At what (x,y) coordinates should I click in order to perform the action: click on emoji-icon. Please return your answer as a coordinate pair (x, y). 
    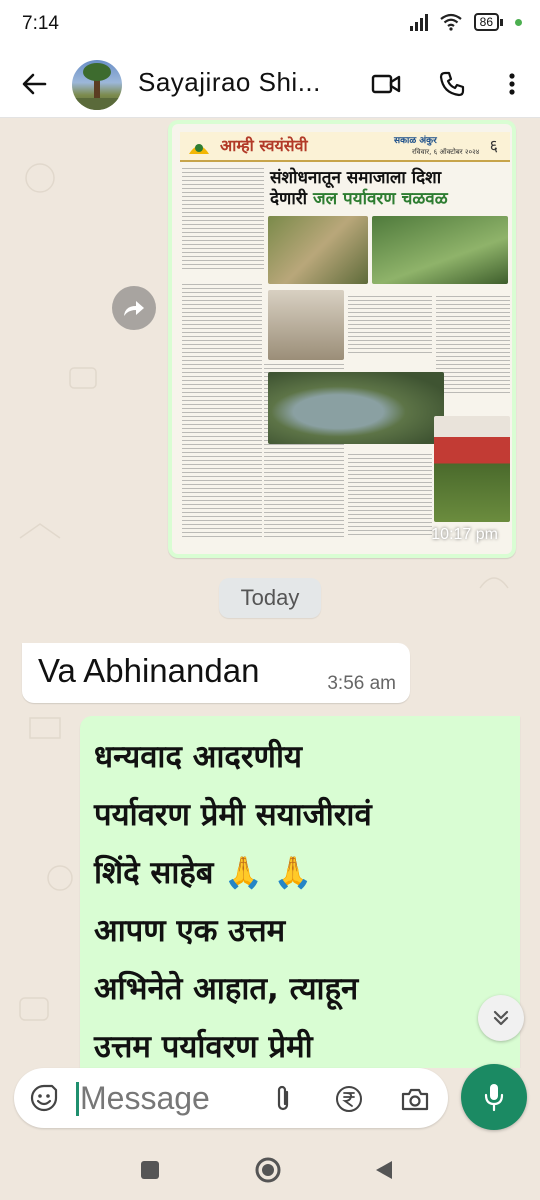
    Looking at the image, I should click on (44, 1098).